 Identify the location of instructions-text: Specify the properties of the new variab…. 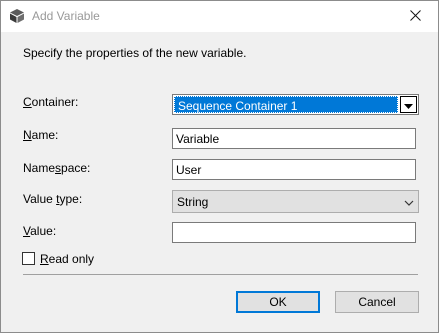
(135, 53).